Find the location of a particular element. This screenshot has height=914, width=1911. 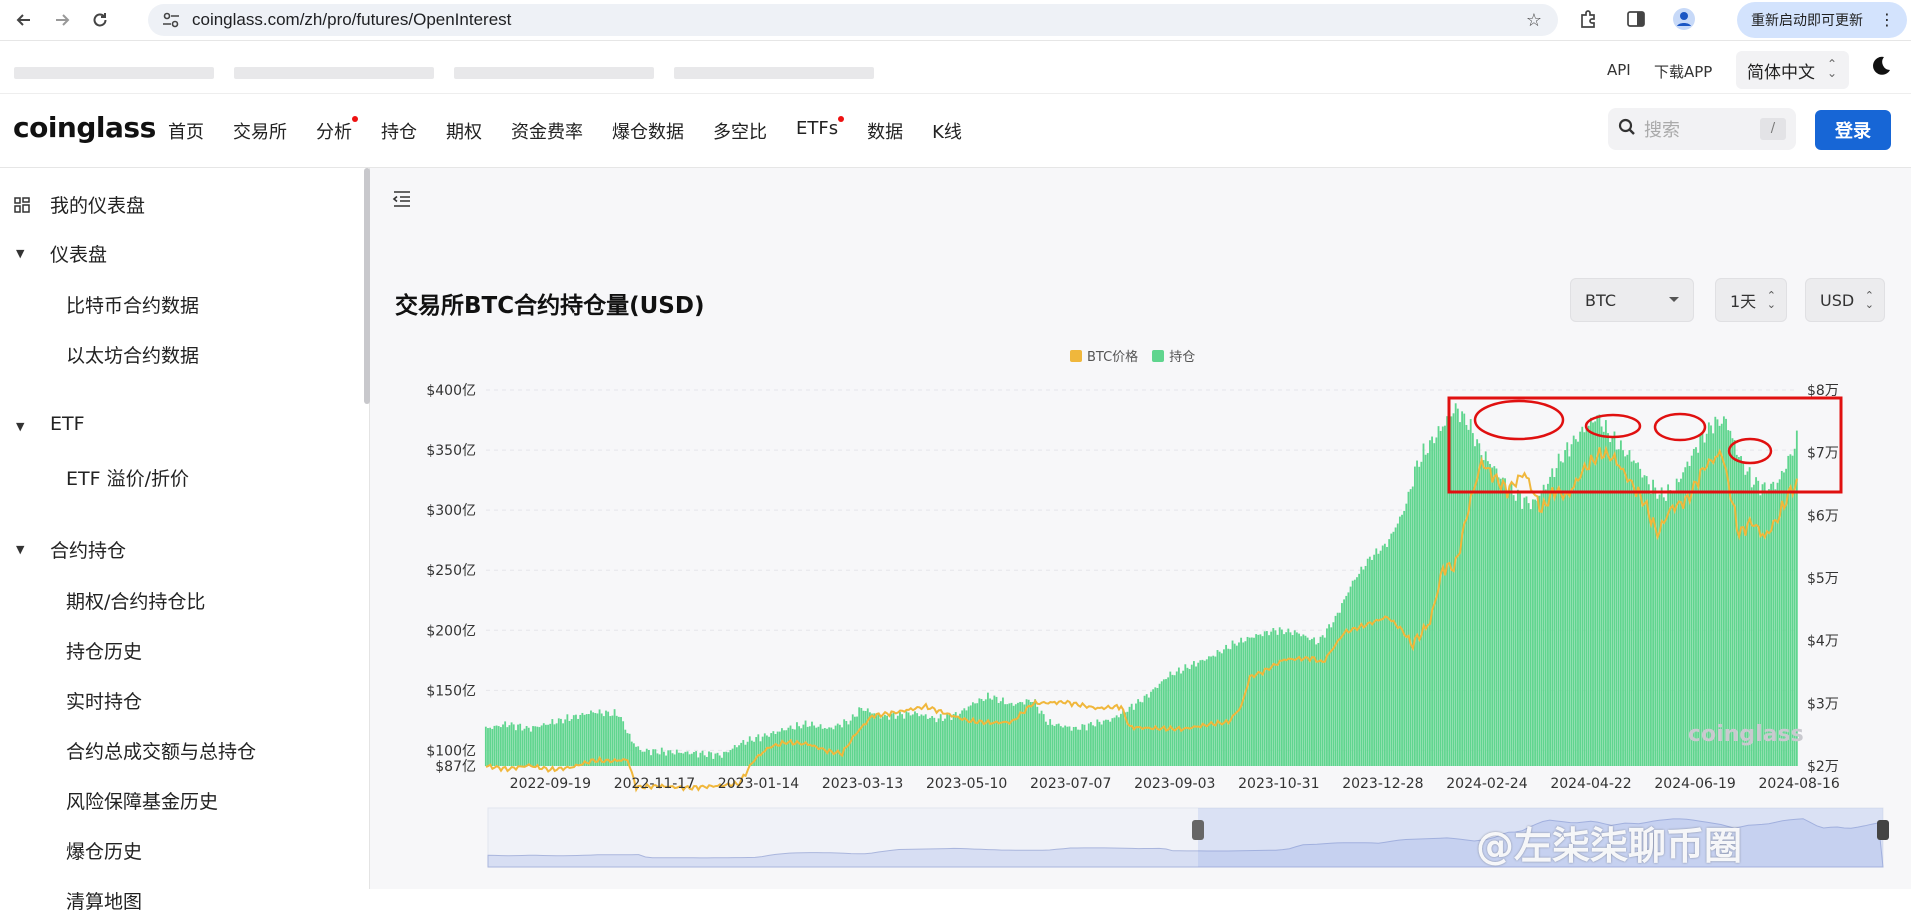

sidebar-item: 期权/合约持仓比 is located at coordinates (135, 600).